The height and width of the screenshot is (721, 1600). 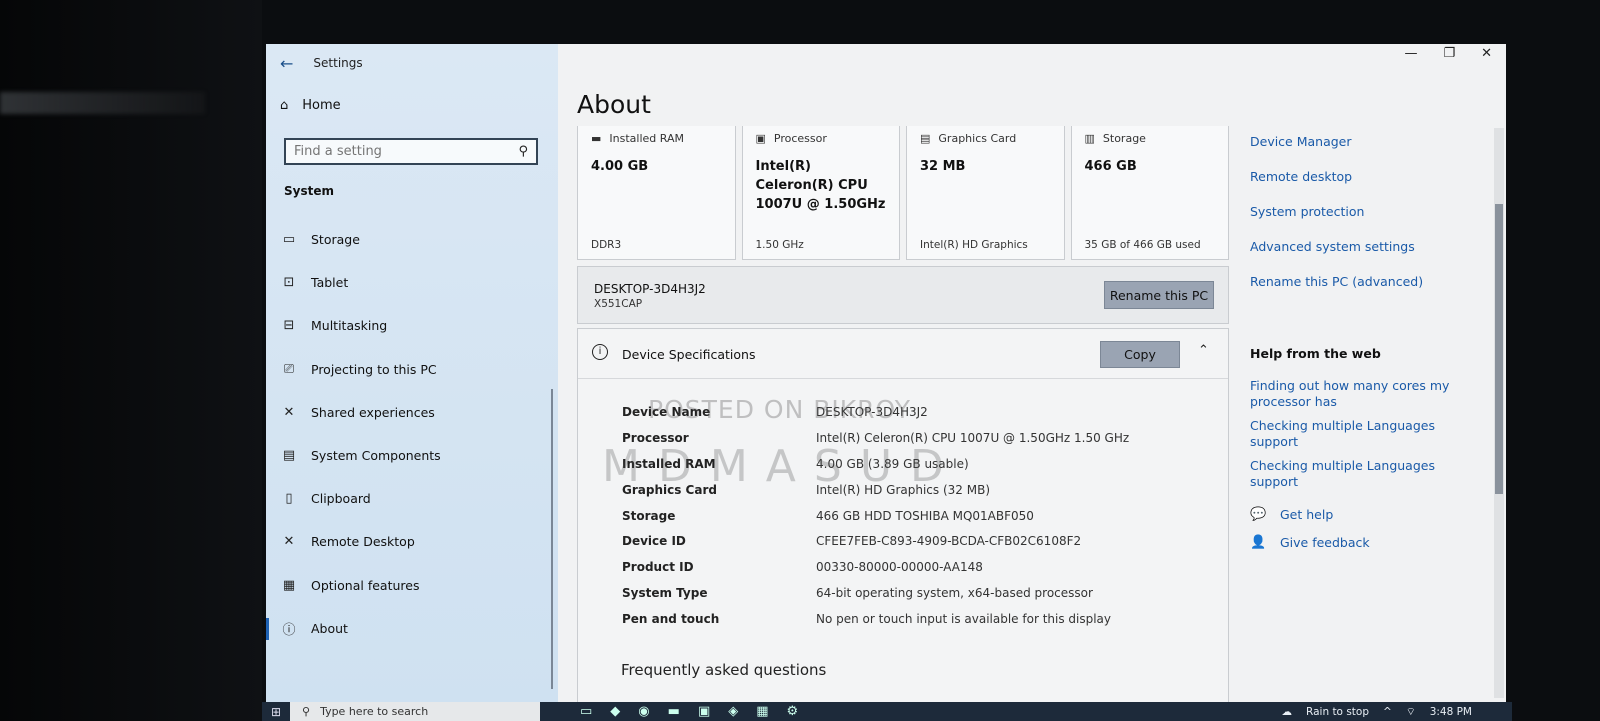 I want to click on spec-value: 466 GB HDD TOSHIBA MQ01ABF050, so click(x=925, y=515).